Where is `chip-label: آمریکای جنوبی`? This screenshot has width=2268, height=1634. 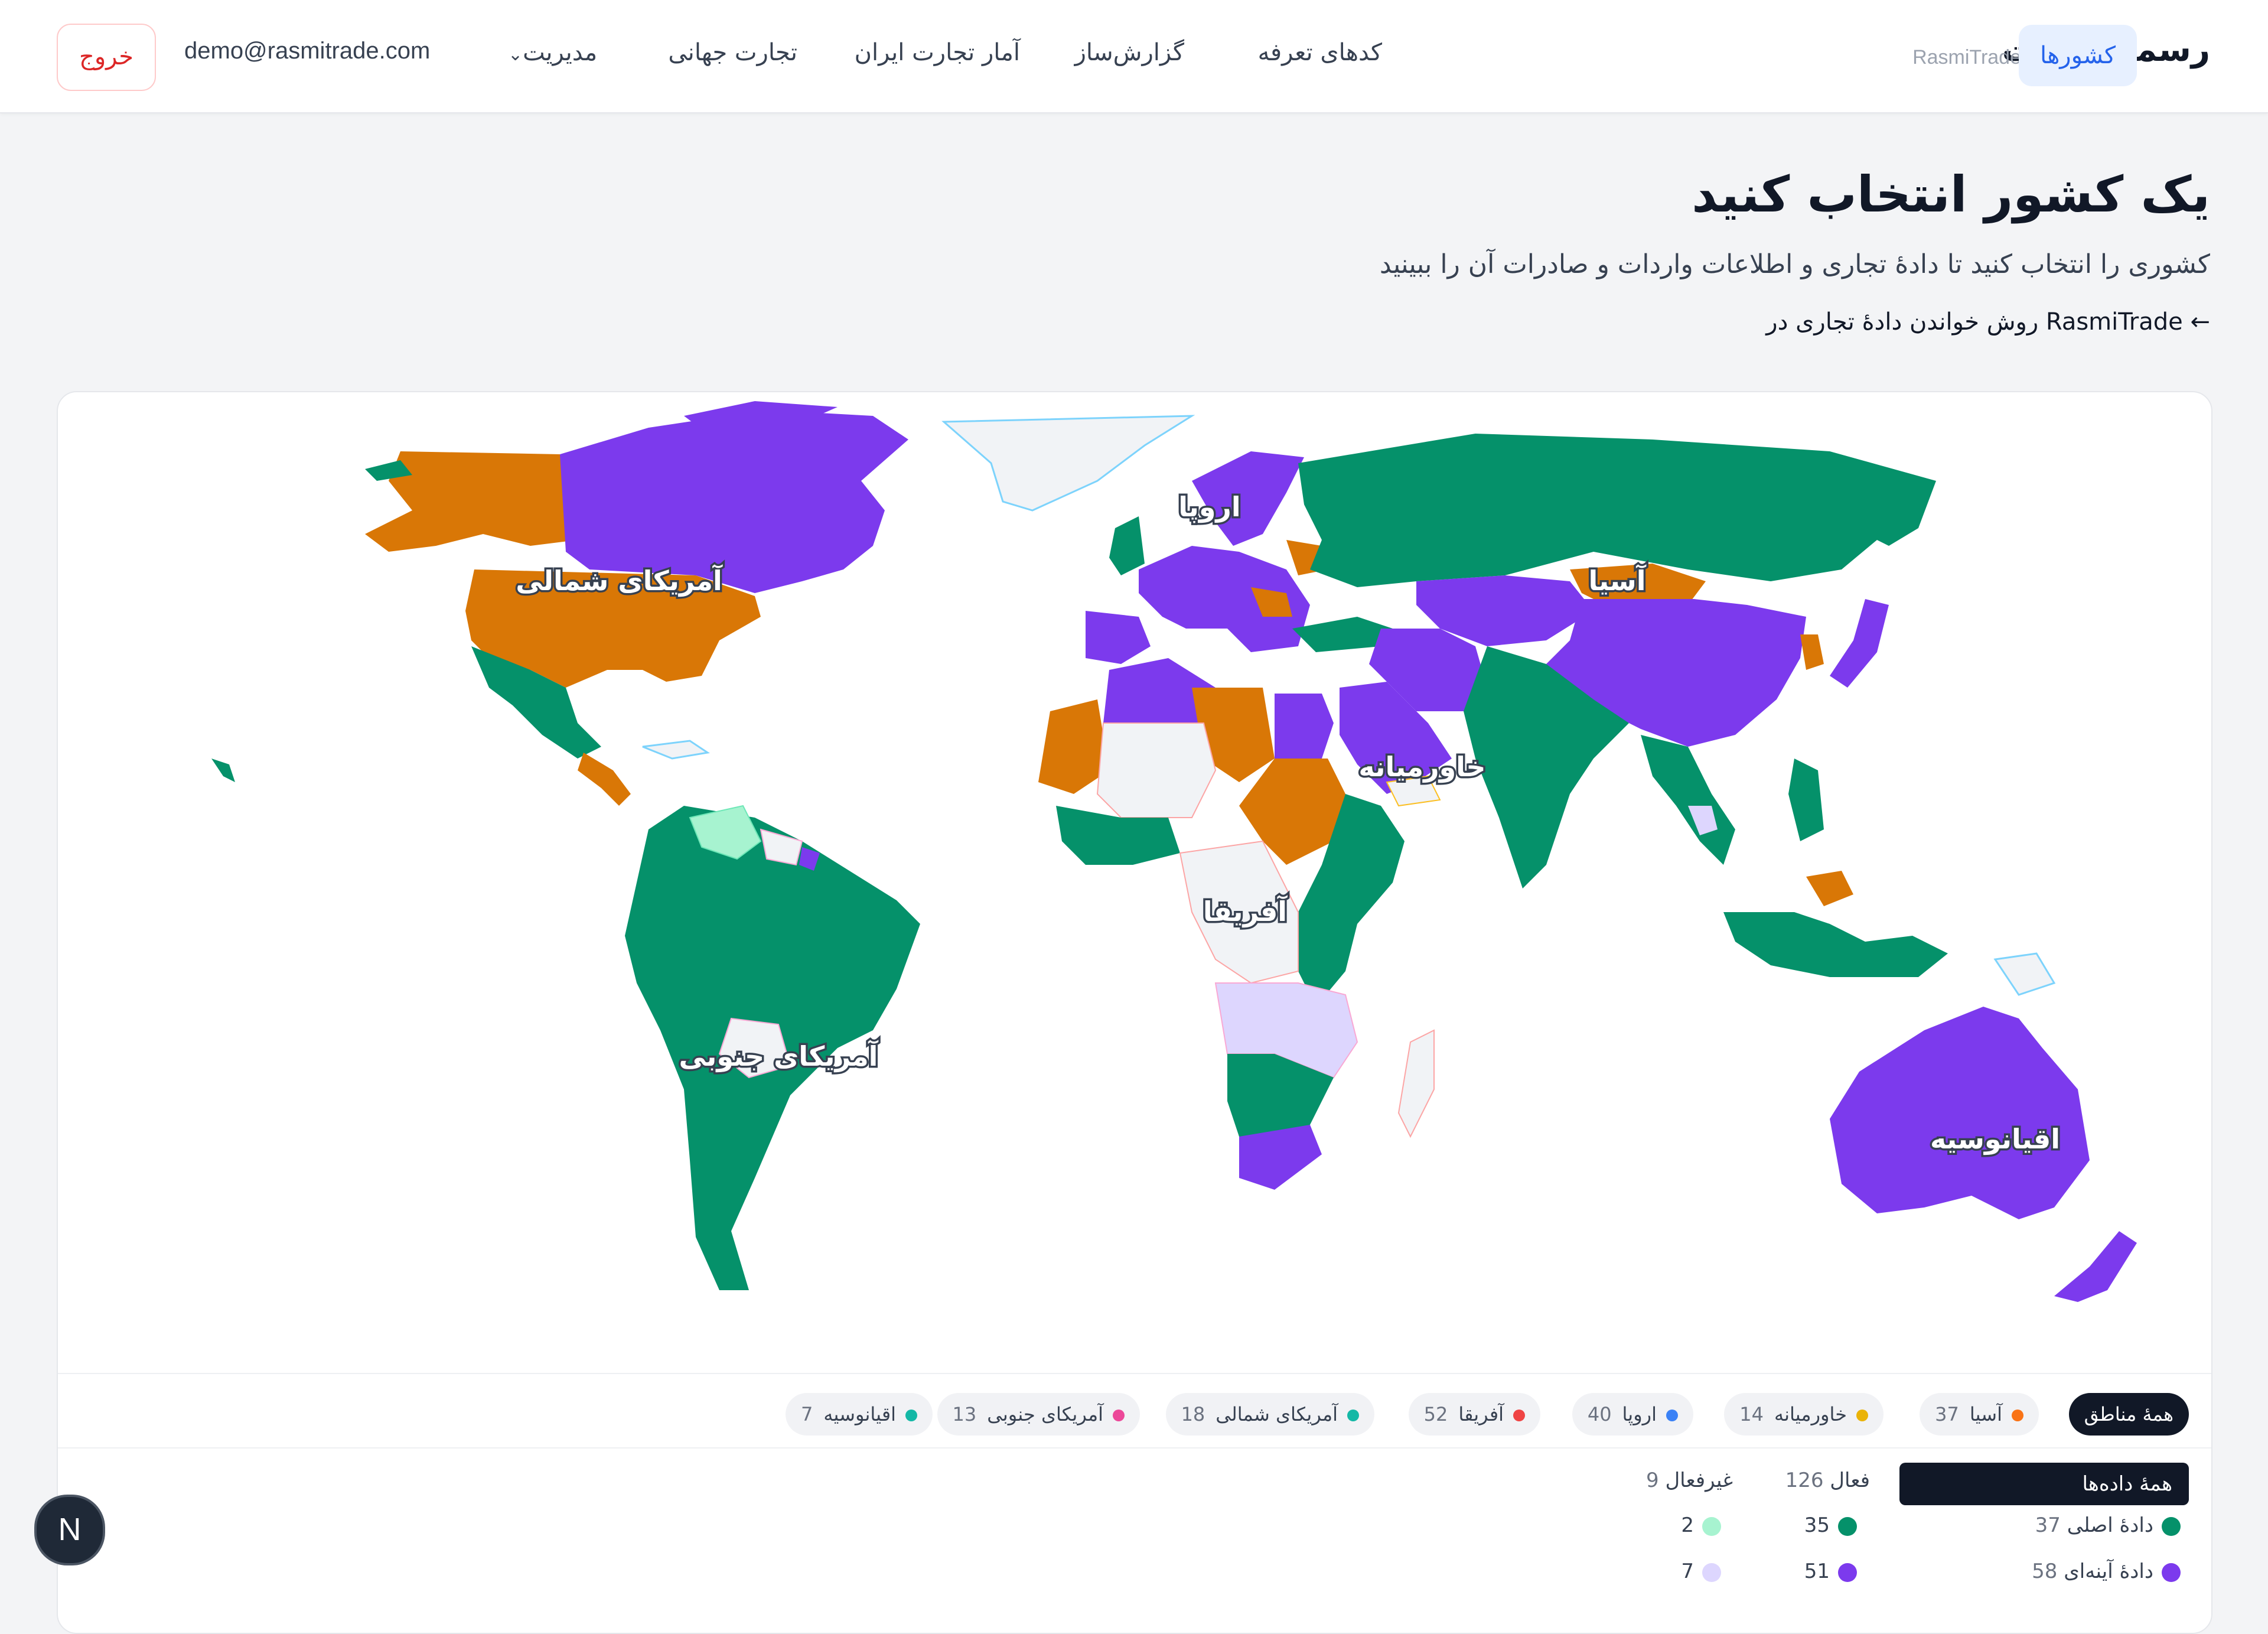 chip-label: آمریکای جنوبی is located at coordinates (1045, 1414).